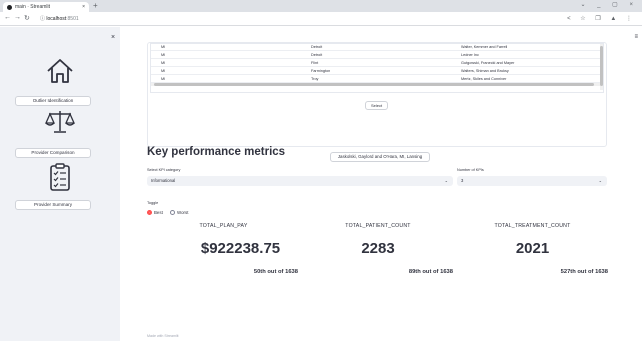 The height and width of the screenshot is (341, 642). What do you see at coordinates (33, 7) in the screenshot?
I see `tab-title: main · Streamlit` at bounding box center [33, 7].